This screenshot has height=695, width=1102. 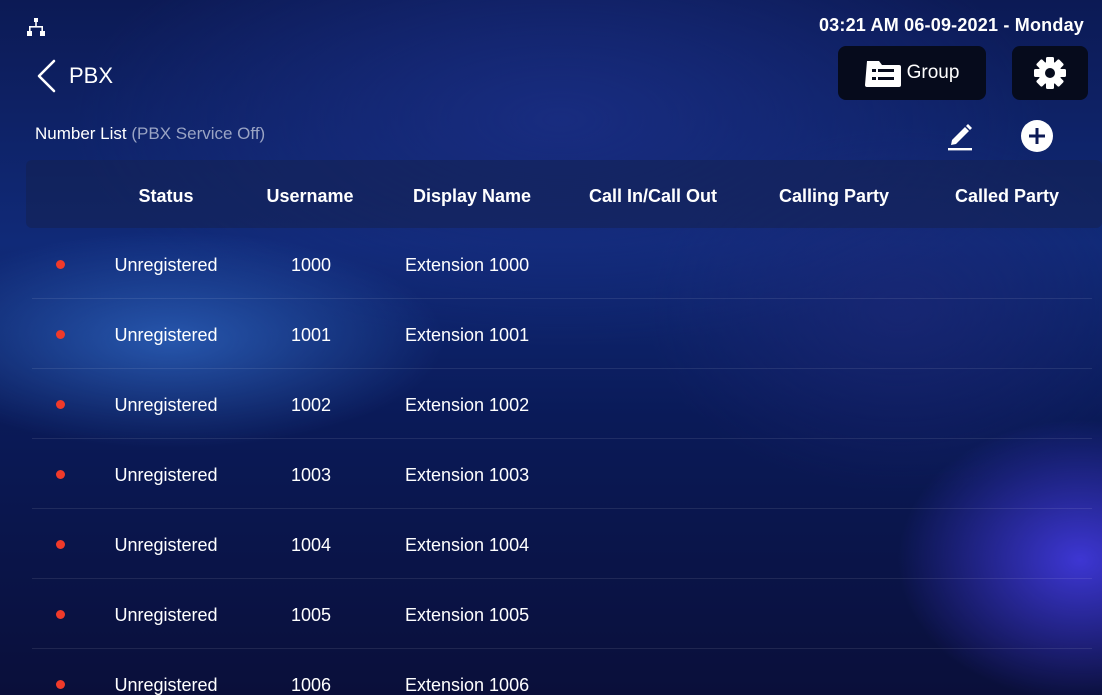 I want to click on column-header-called-party: Called Party, so click(x=1007, y=196).